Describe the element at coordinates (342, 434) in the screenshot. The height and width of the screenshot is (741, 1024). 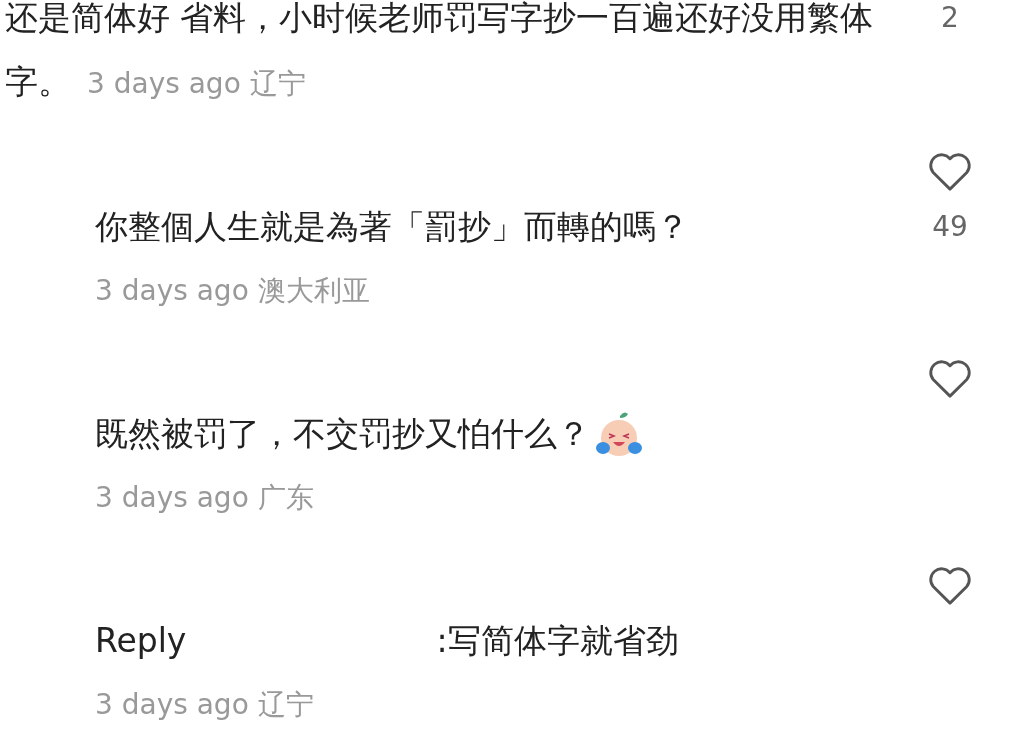
I see `reply-text: 既然被罚了，不交罚抄又怕什么？` at that location.